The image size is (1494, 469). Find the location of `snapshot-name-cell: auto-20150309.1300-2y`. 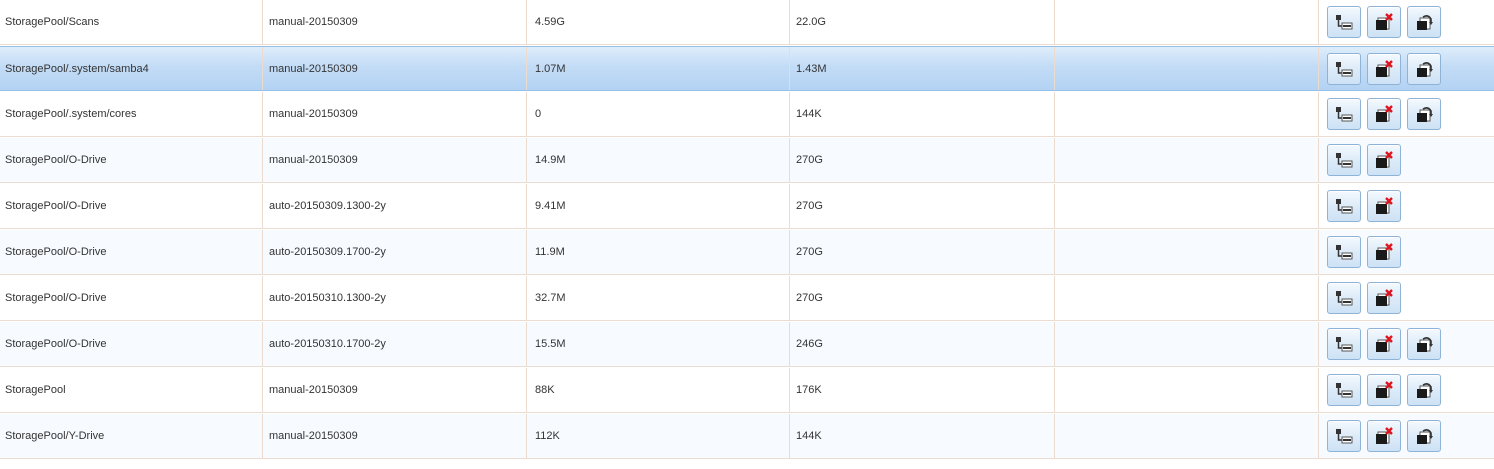

snapshot-name-cell: auto-20150309.1300-2y is located at coordinates (395, 206).